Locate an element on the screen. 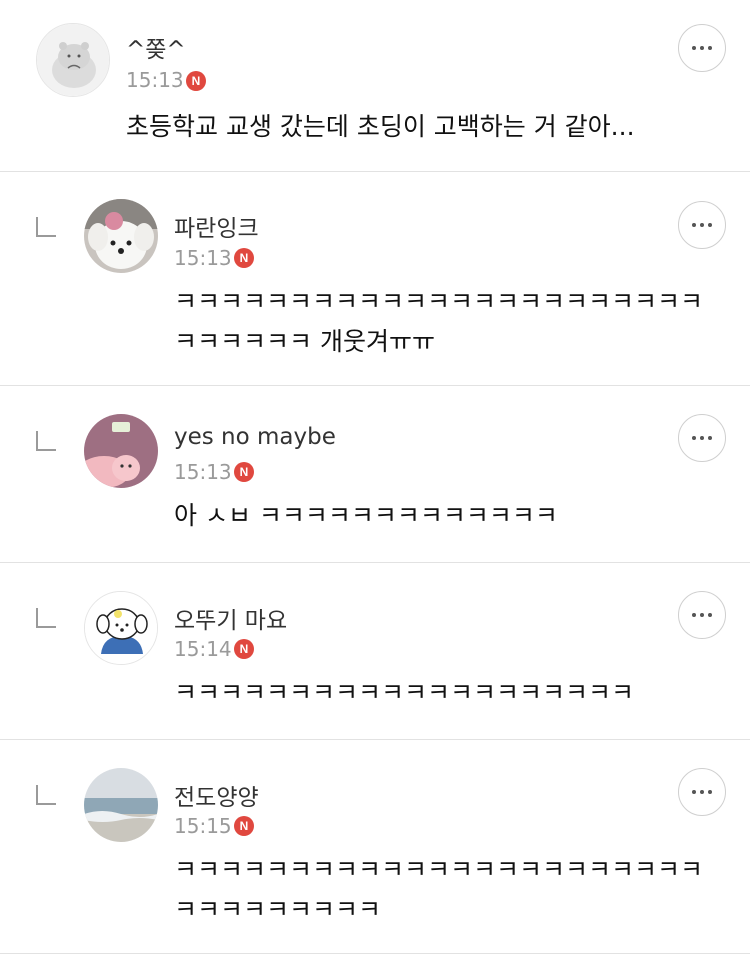 The width and height of the screenshot is (750, 955). comment-text: 아 ㅅㅂ ㅋㅋㅋㅋㅋㅋㅋㅋㅋㅋㅋㅋㅋ is located at coordinates (366, 515).